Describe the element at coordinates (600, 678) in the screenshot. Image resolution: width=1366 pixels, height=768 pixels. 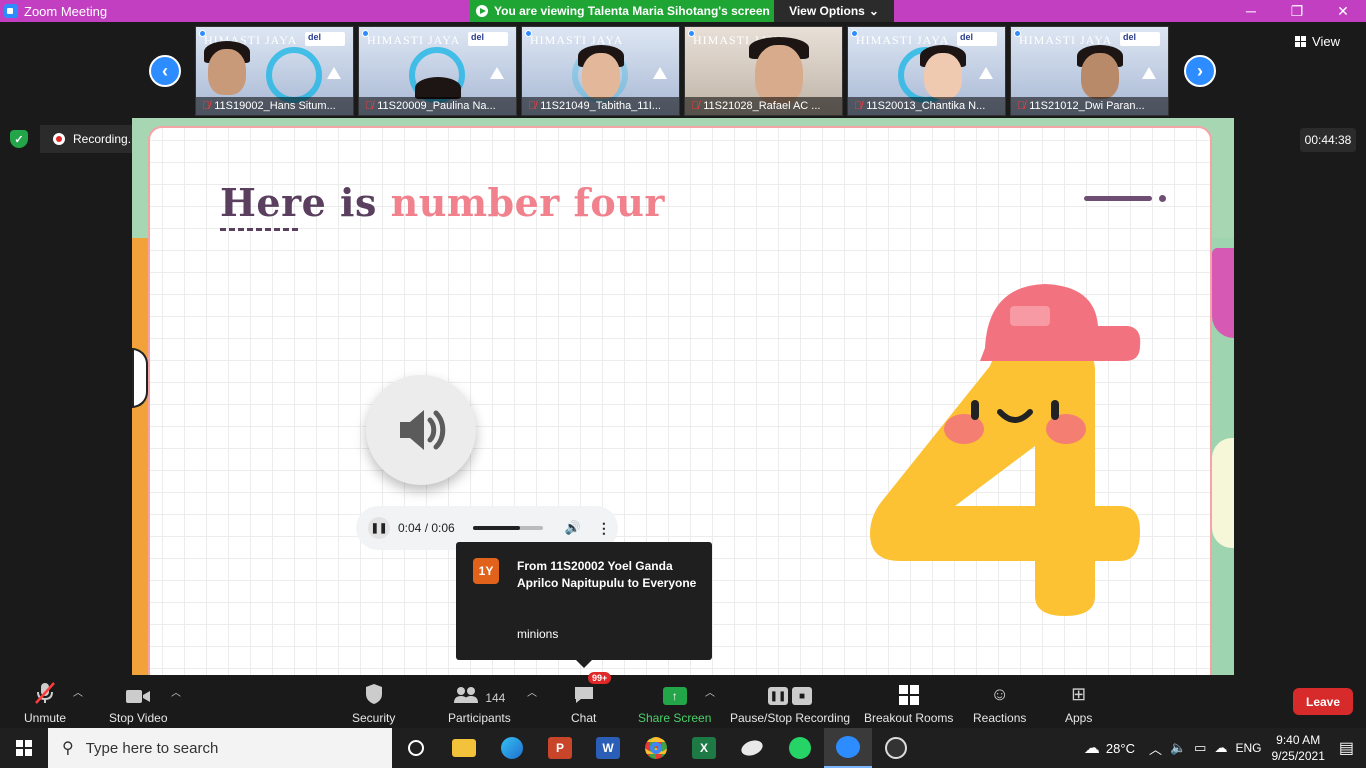
I see `chat-unread-badge: 99+` at that location.